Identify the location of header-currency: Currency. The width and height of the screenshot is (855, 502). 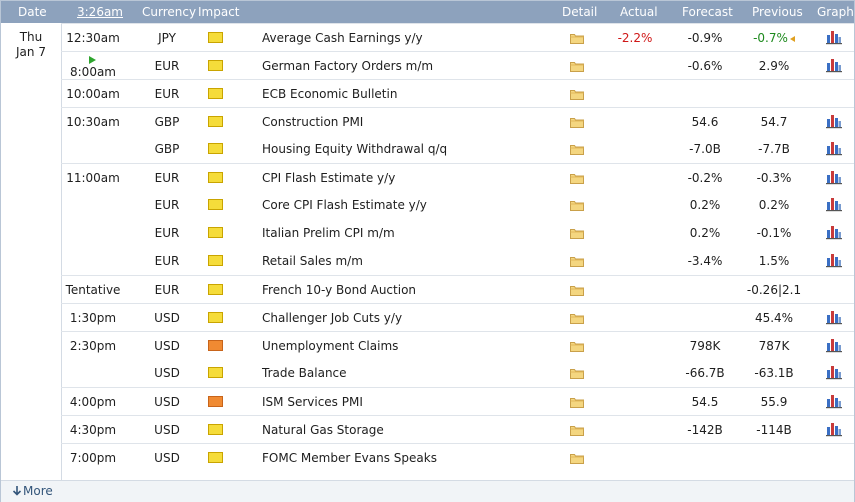
(169, 12).